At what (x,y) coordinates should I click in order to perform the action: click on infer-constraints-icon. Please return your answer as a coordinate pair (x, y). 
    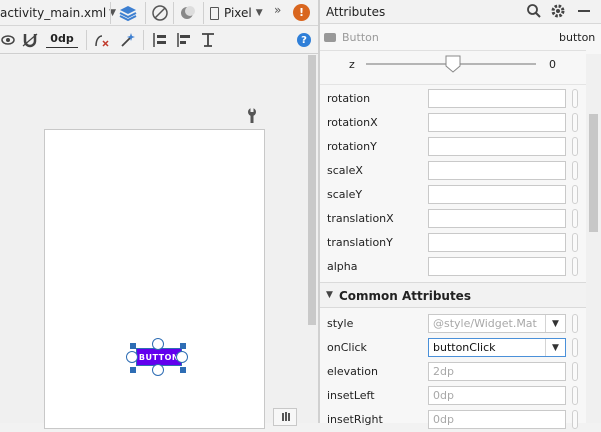
    Looking at the image, I should click on (128, 40).